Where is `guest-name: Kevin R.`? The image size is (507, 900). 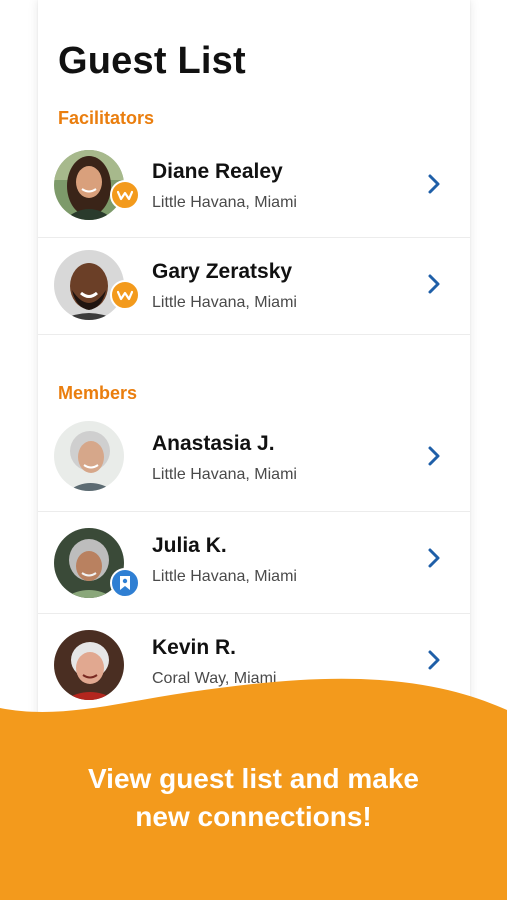 guest-name: Kevin R. is located at coordinates (194, 647).